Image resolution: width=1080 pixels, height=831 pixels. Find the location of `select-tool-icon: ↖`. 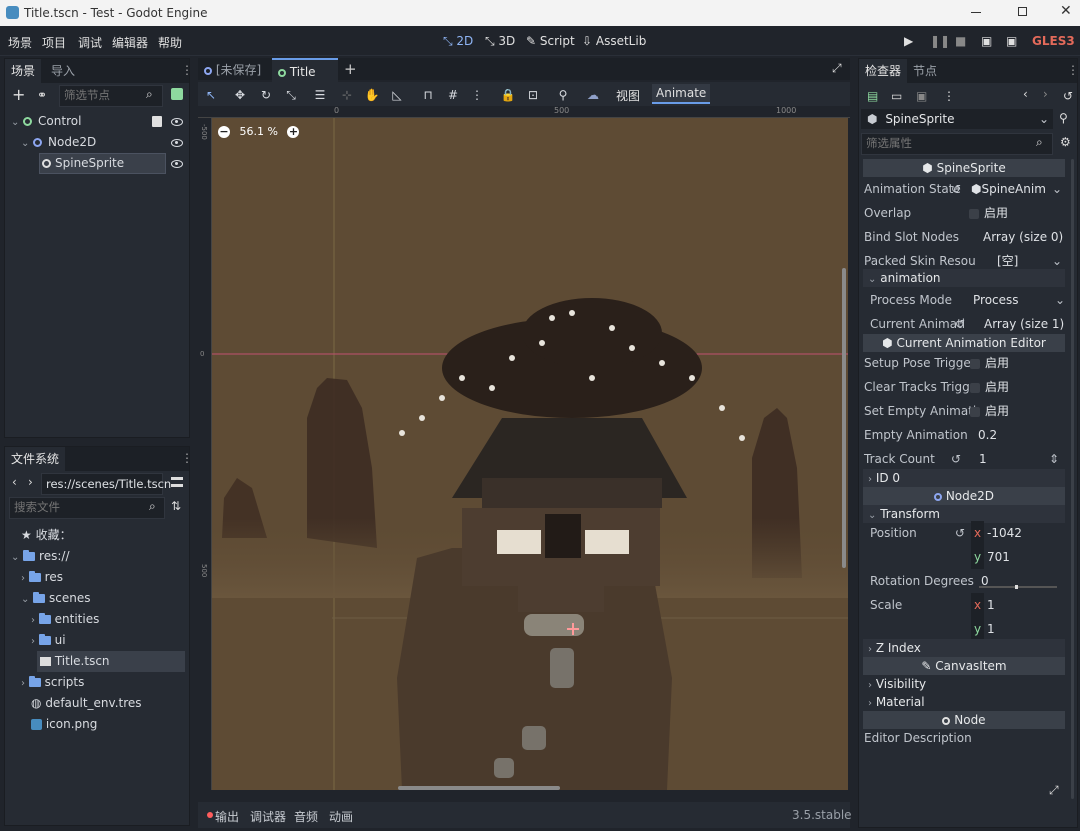

select-tool-icon: ↖ is located at coordinates (211, 95).